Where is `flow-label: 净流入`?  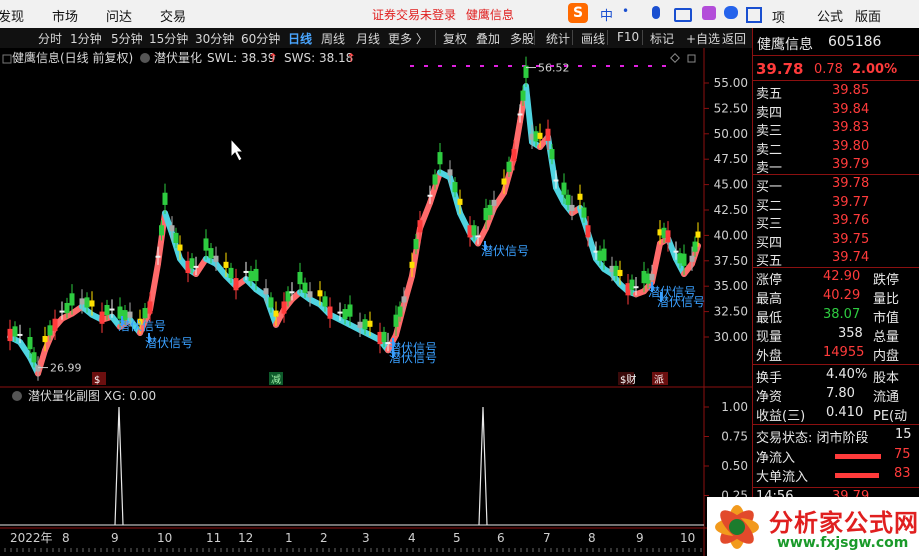
flow-label: 净流入 is located at coordinates (776, 458).